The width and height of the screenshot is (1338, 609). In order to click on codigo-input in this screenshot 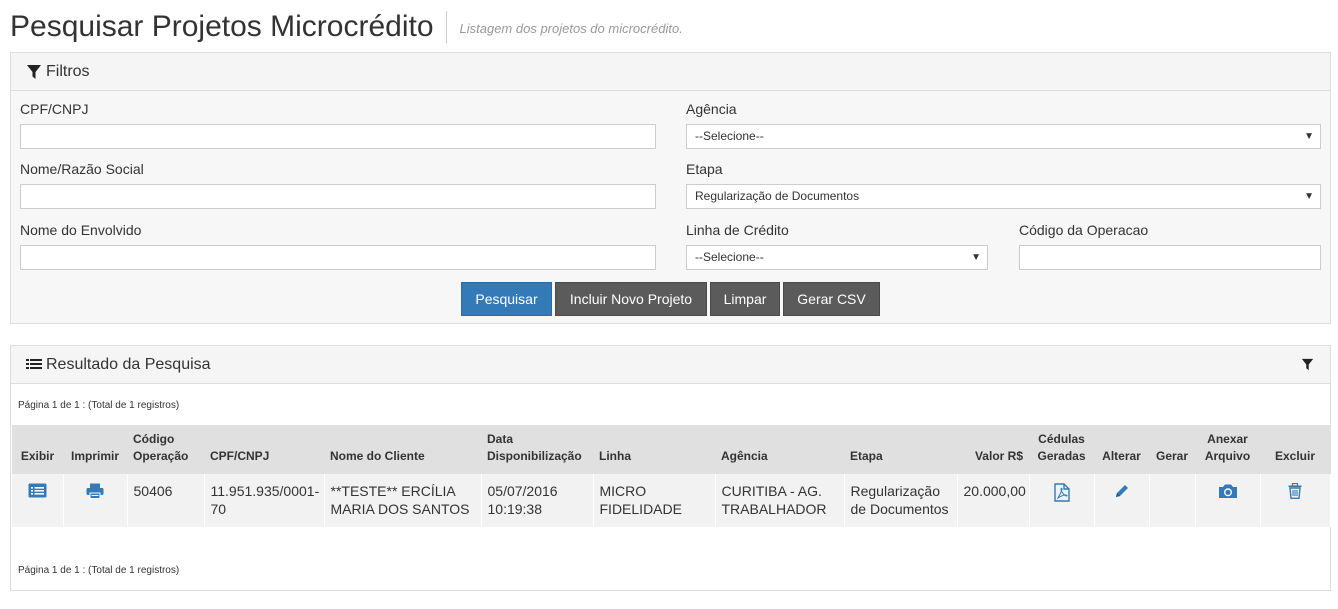, I will do `click(1170, 257)`.